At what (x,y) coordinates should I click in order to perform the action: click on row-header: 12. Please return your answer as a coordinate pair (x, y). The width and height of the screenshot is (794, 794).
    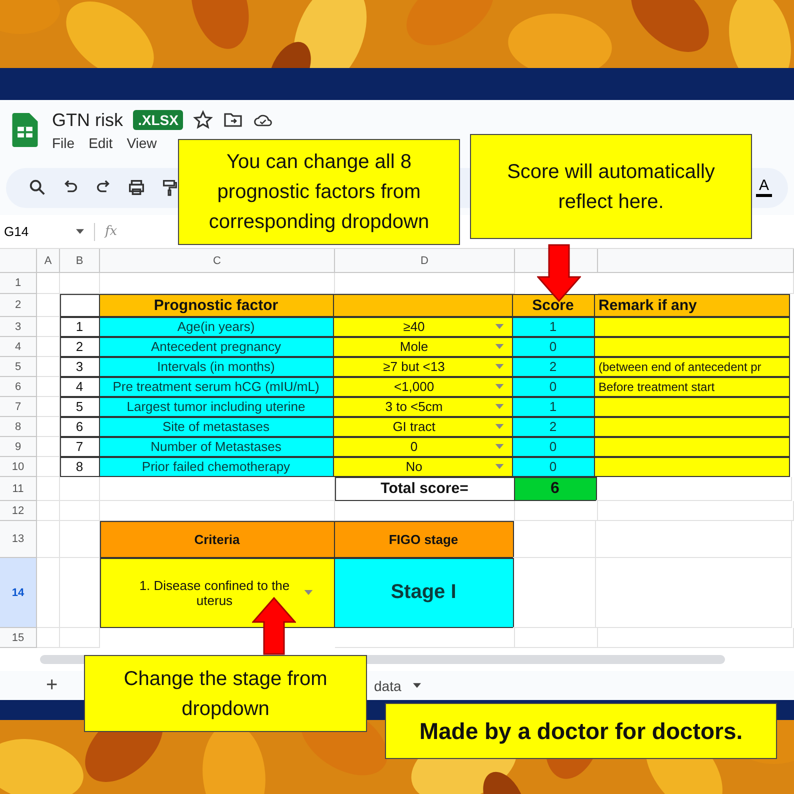
    Looking at the image, I should click on (18, 511).